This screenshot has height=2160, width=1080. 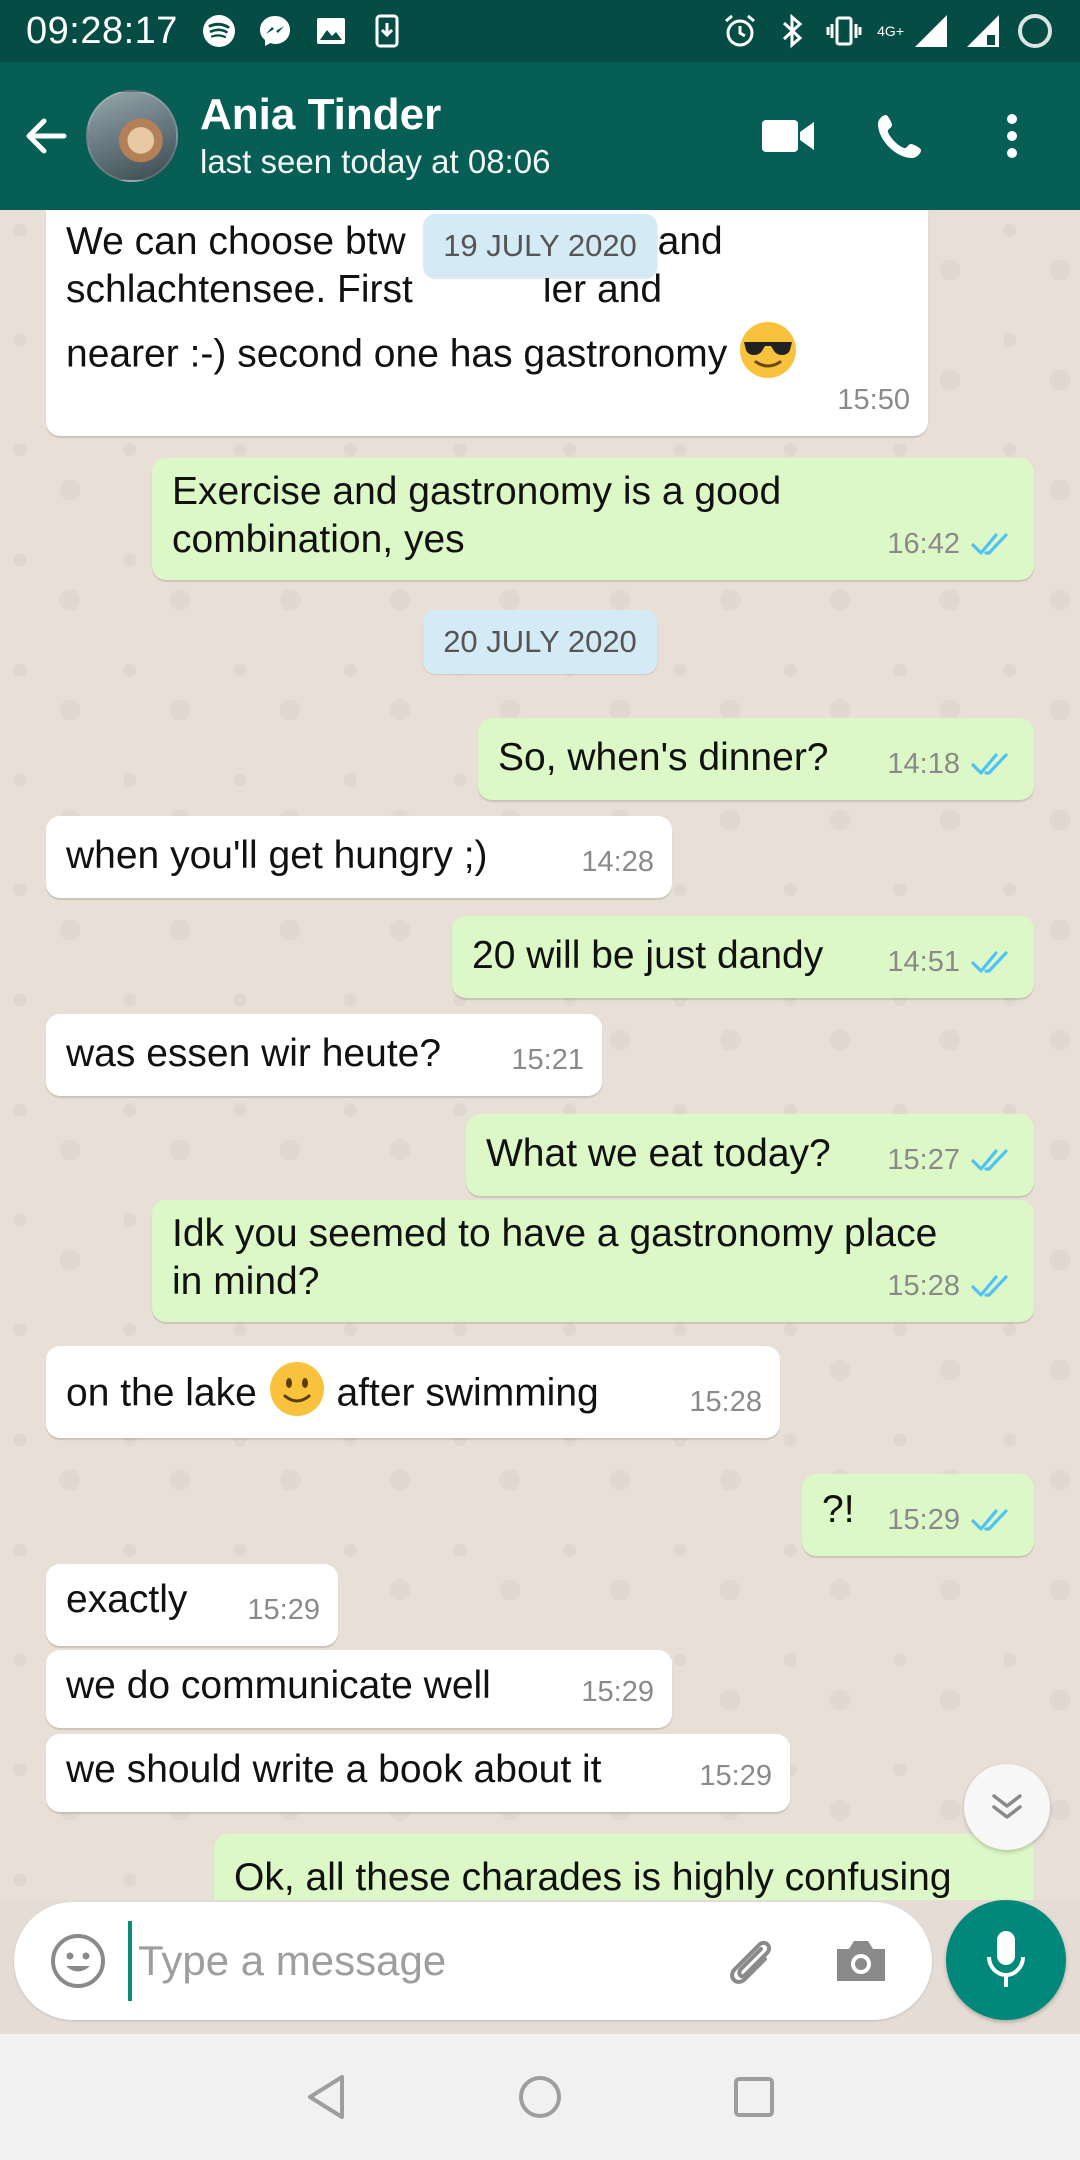 What do you see at coordinates (754, 2097) in the screenshot?
I see `nav-recents-icon` at bounding box center [754, 2097].